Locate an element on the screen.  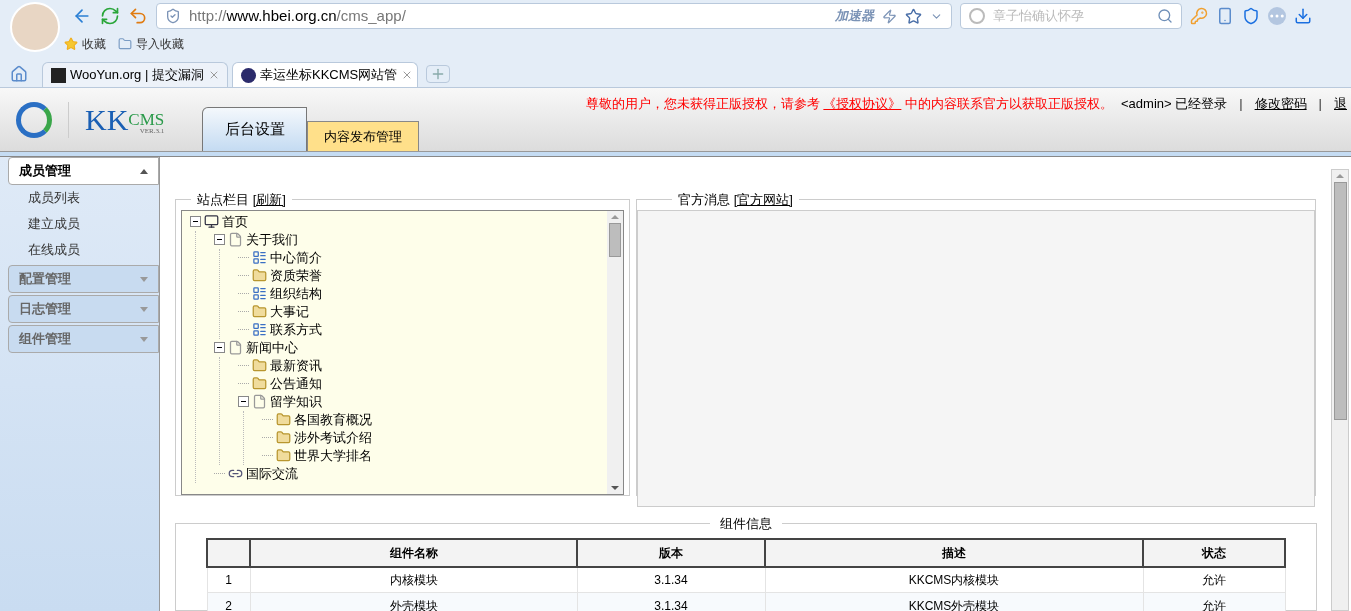
key-icon is located at coordinates (1199, 16).